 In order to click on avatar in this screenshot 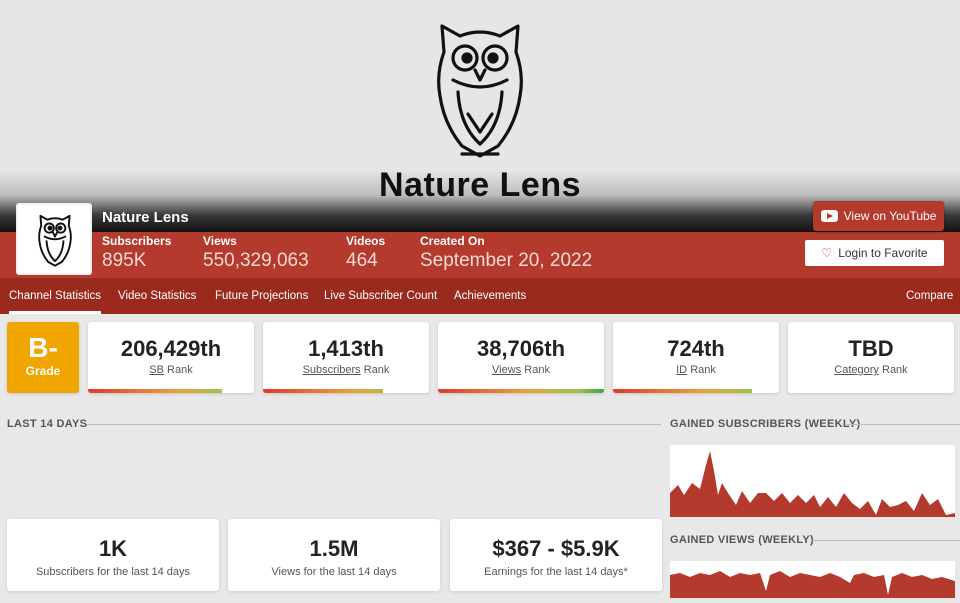, I will do `click(54, 239)`.